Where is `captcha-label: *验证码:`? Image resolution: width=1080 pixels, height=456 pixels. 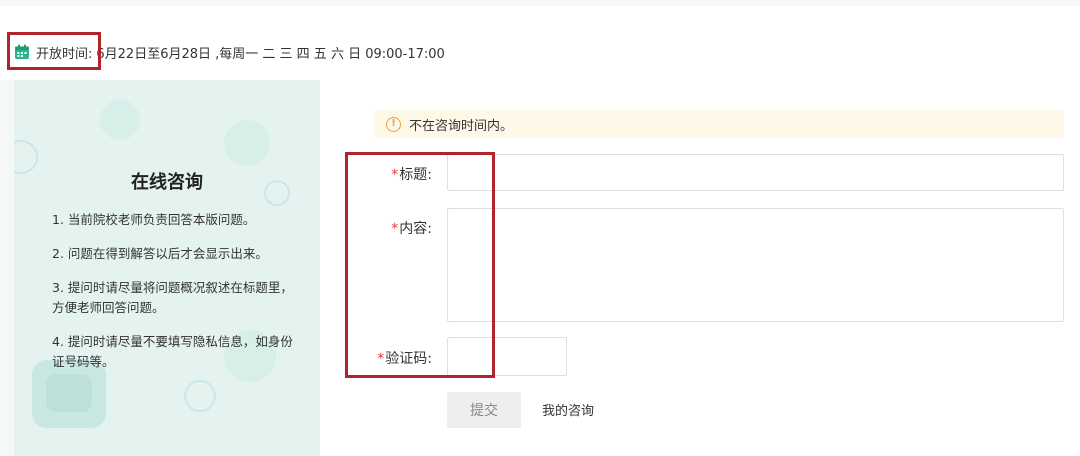
captcha-label: *验证码: is located at coordinates (382, 358).